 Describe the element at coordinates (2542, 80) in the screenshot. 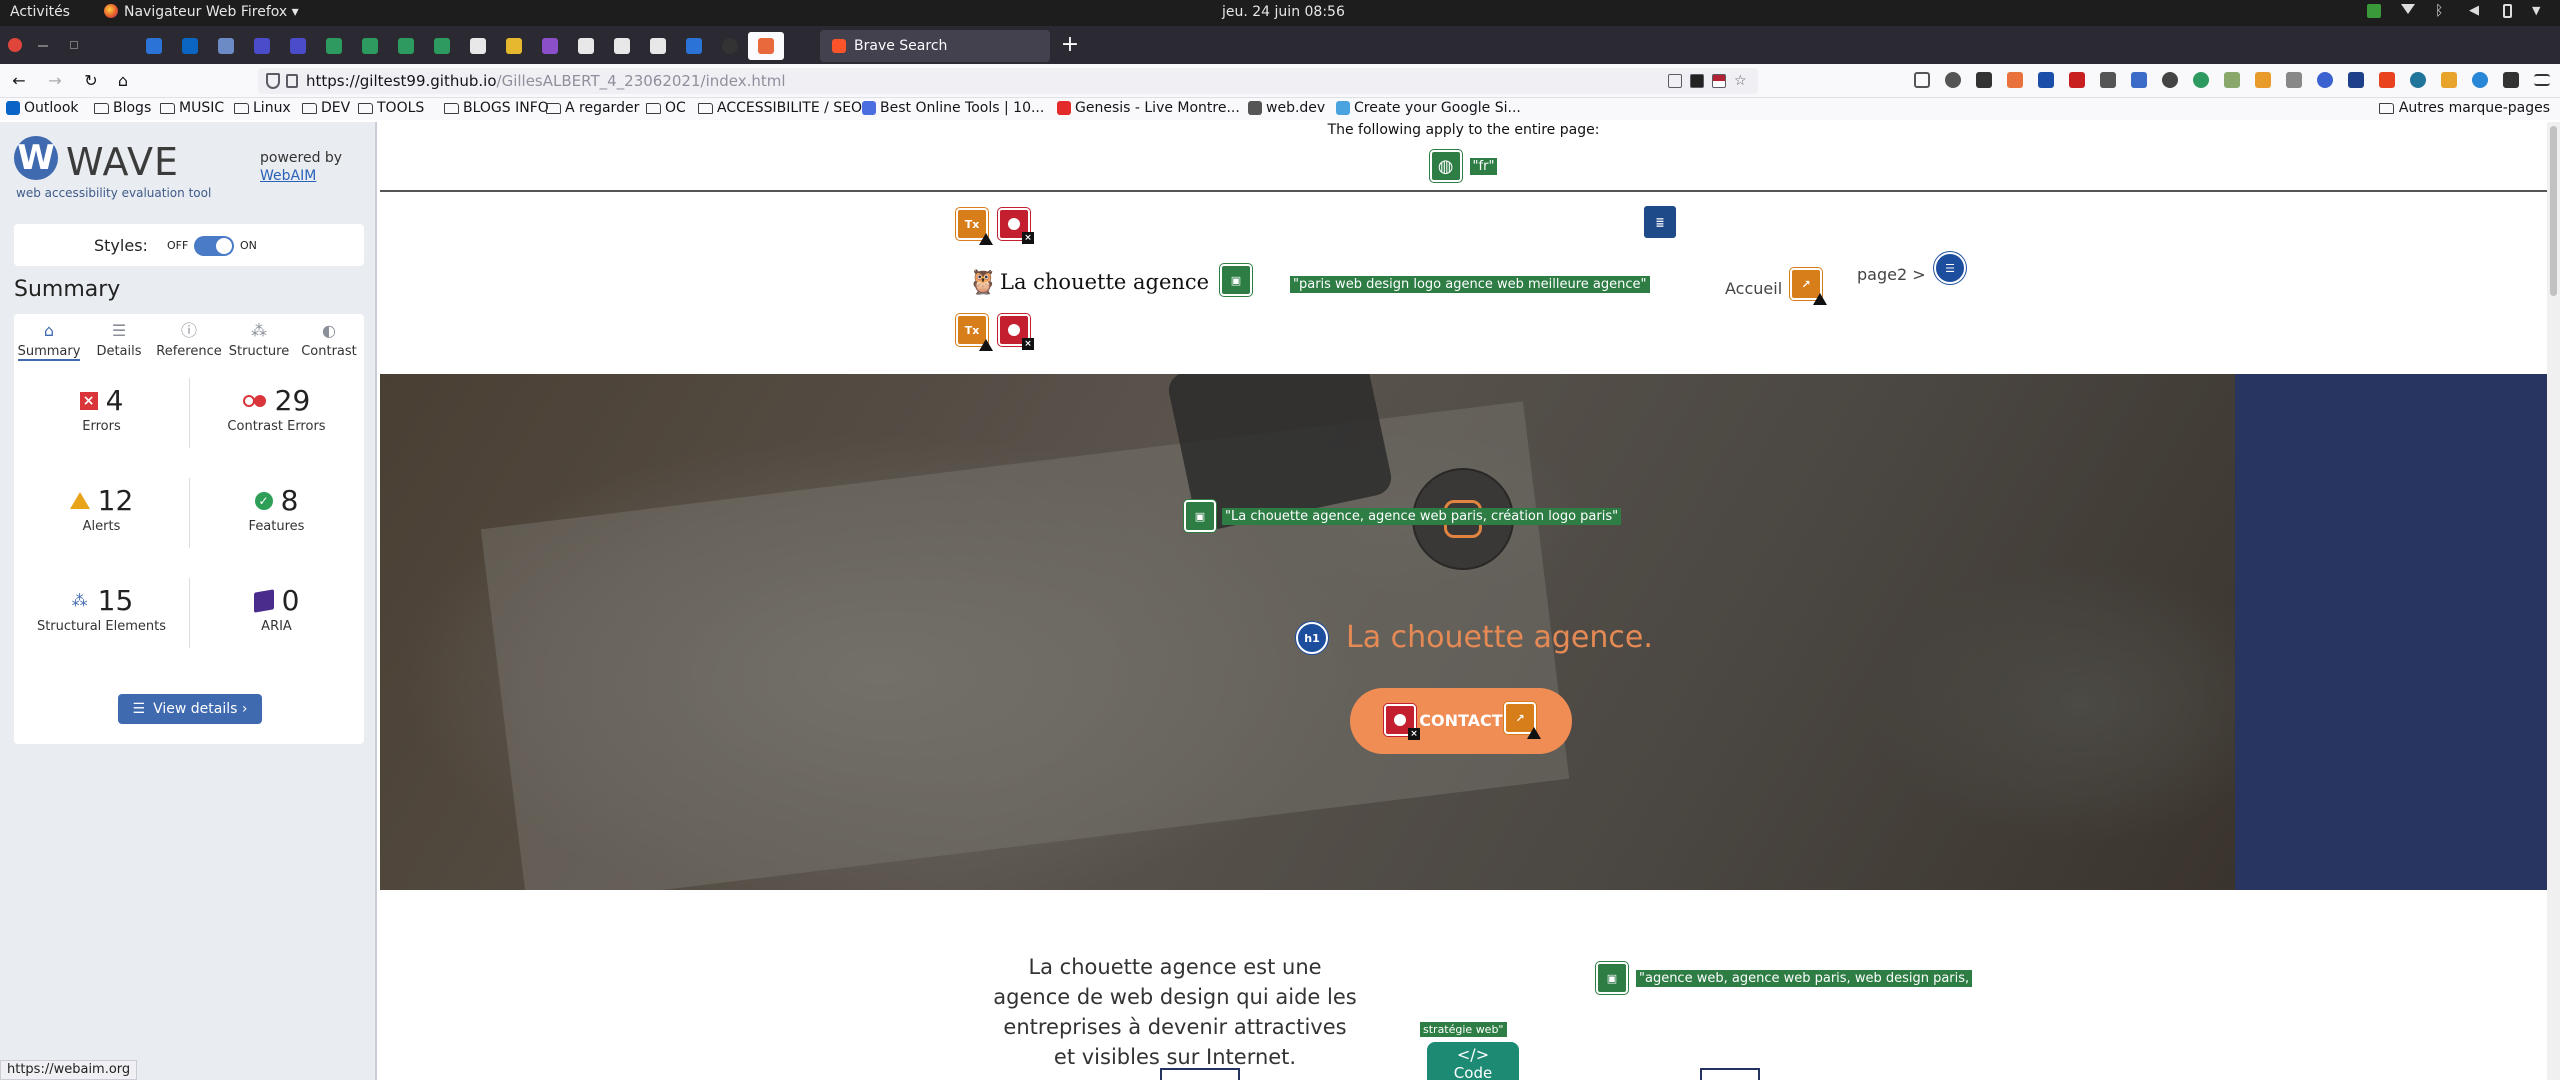

I see `menu-icon` at that location.